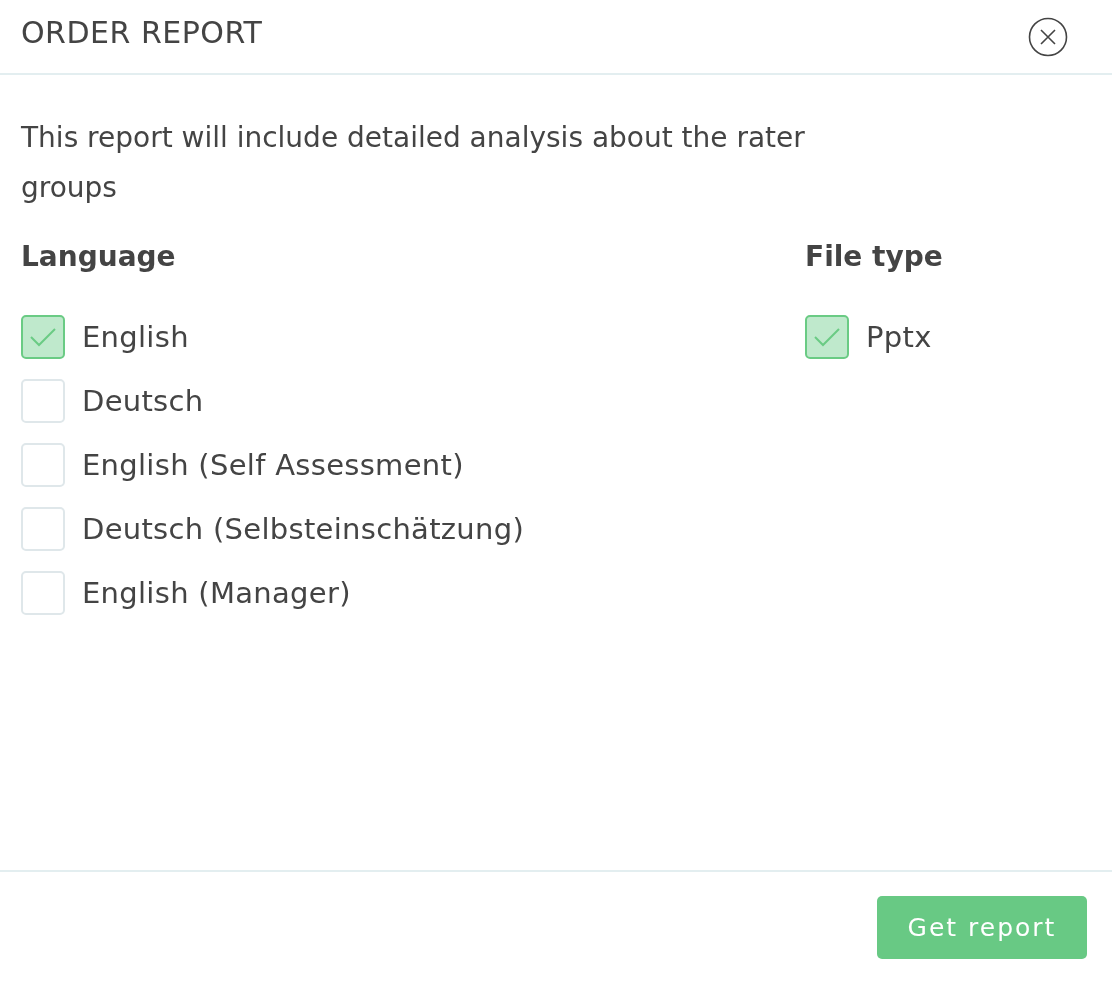  What do you see at coordinates (273, 465) in the screenshot?
I see `option-label: English (Self Assessment)` at bounding box center [273, 465].